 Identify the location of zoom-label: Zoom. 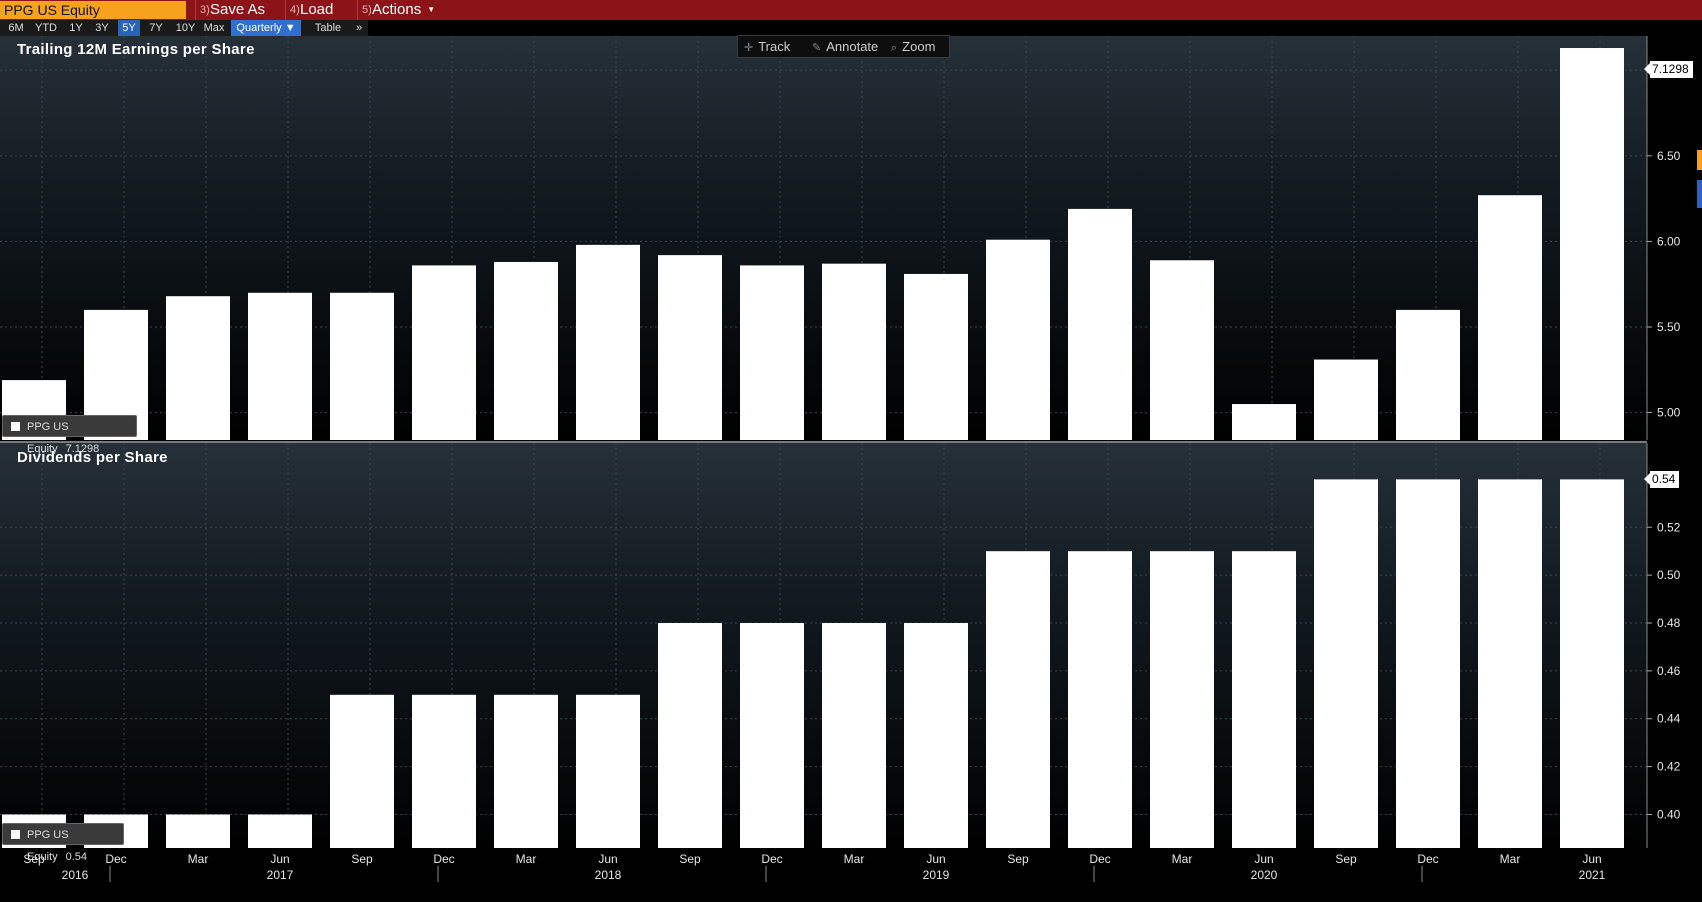
(919, 46).